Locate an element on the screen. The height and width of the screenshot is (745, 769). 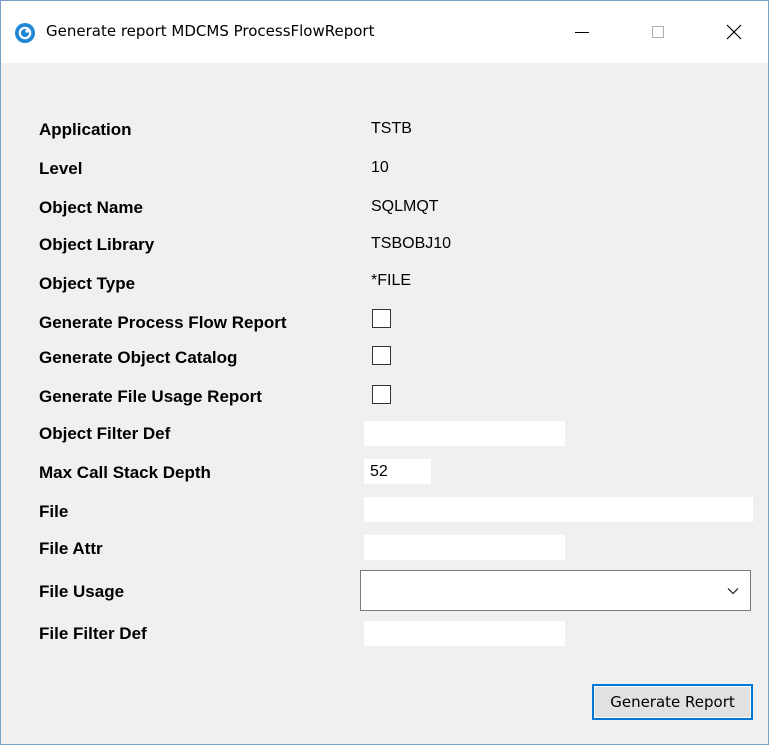
maximize-button is located at coordinates (658, 32).